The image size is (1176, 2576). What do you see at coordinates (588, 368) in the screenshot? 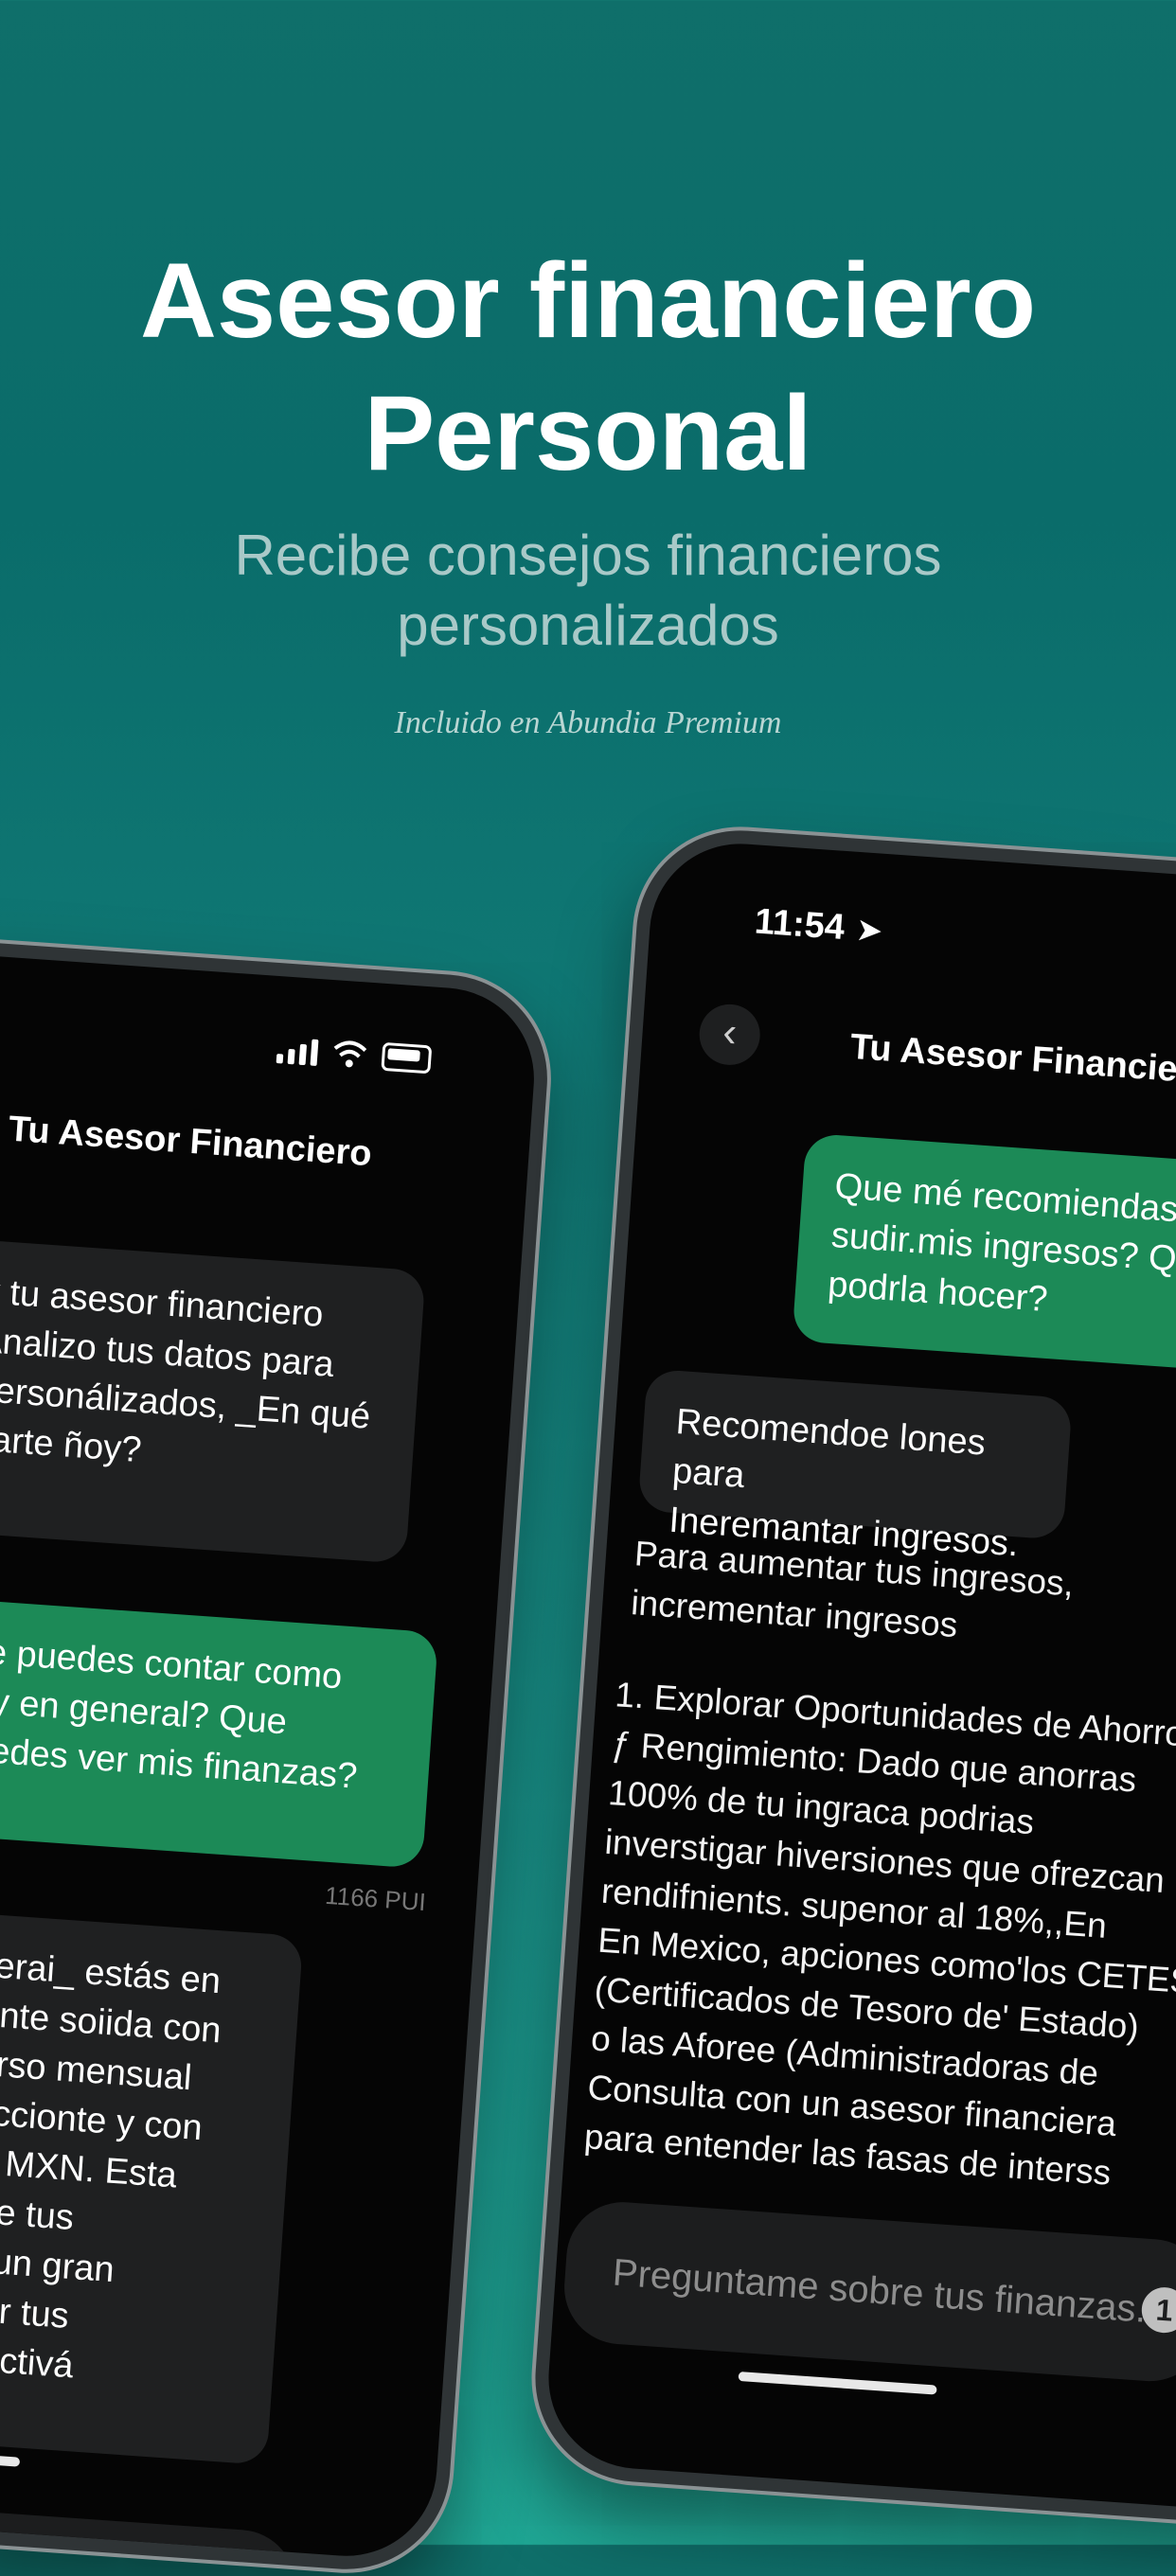
I see `hero-title: Asesor financiero Personal` at bounding box center [588, 368].